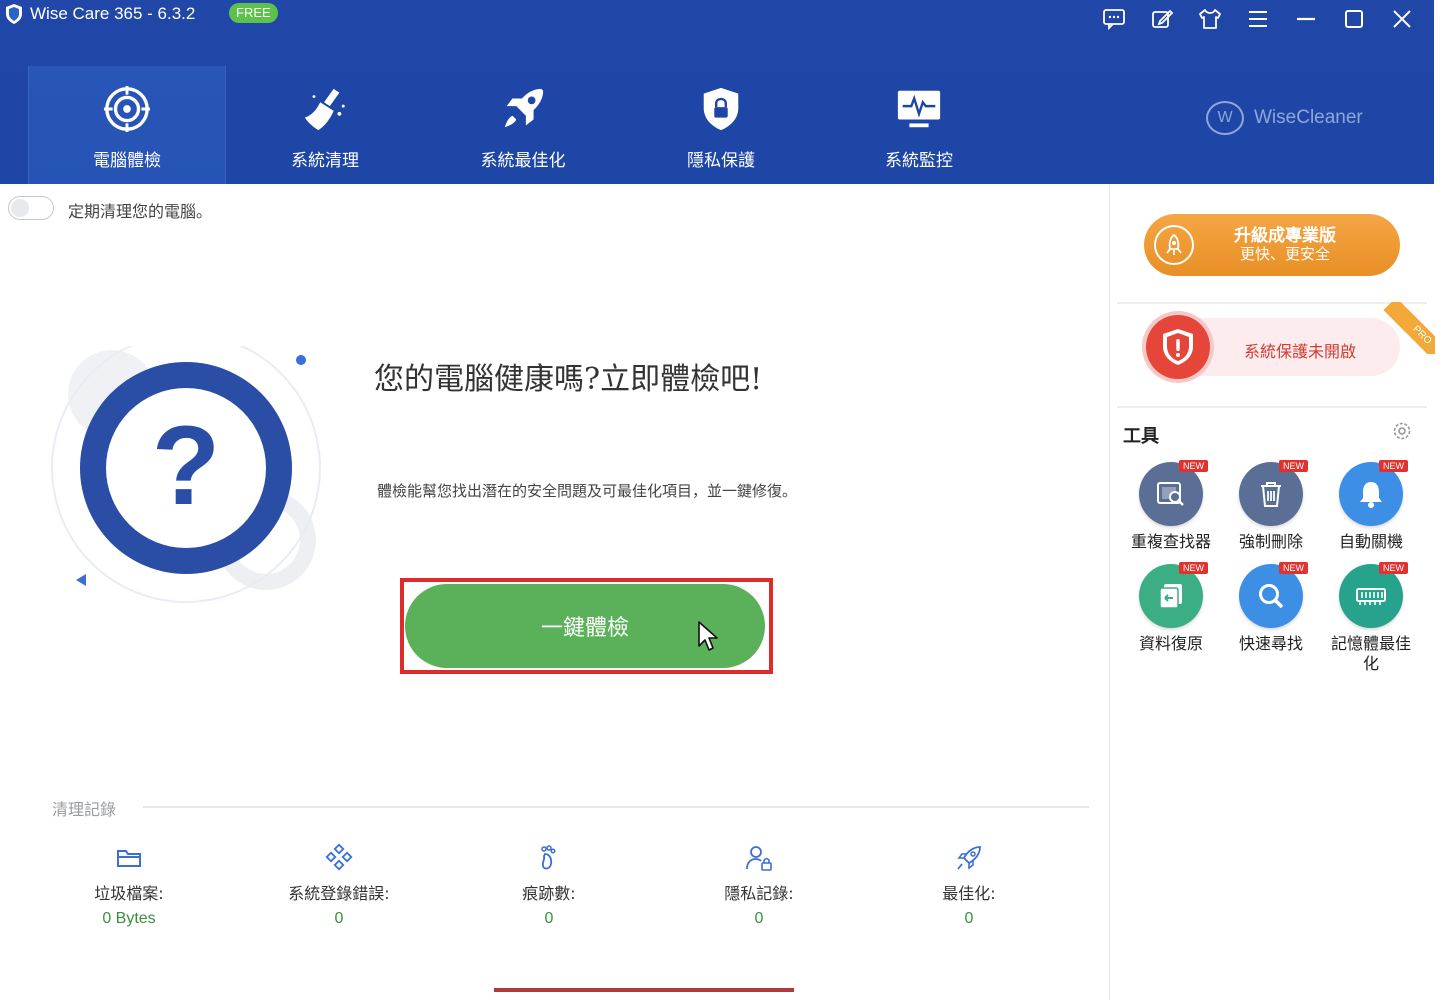 This screenshot has width=1446, height=1000. What do you see at coordinates (1170, 541) in the screenshot?
I see `tool-label: 重複查找器` at bounding box center [1170, 541].